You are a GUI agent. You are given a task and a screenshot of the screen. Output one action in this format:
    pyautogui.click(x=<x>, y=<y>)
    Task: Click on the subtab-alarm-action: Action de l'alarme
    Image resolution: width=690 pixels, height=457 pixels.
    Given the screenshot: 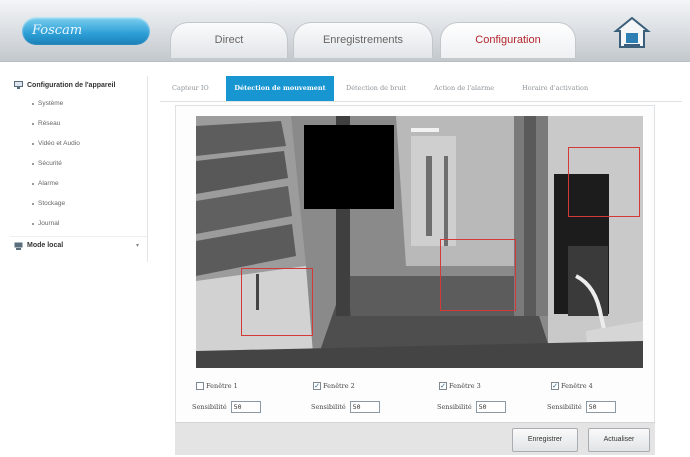 What is the action you would take?
    pyautogui.click(x=464, y=88)
    